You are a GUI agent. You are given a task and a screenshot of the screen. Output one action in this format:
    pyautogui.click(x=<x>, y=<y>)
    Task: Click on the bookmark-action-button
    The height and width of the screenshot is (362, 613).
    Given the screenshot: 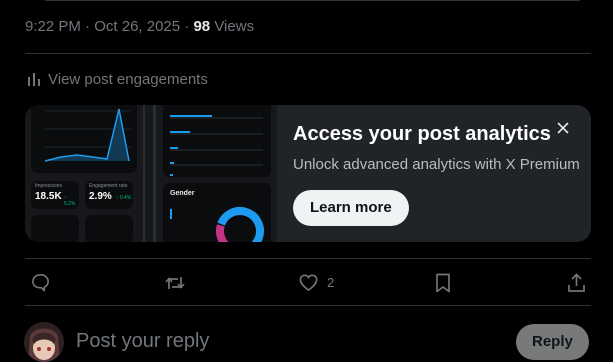 What is the action you would take?
    pyautogui.click(x=443, y=283)
    